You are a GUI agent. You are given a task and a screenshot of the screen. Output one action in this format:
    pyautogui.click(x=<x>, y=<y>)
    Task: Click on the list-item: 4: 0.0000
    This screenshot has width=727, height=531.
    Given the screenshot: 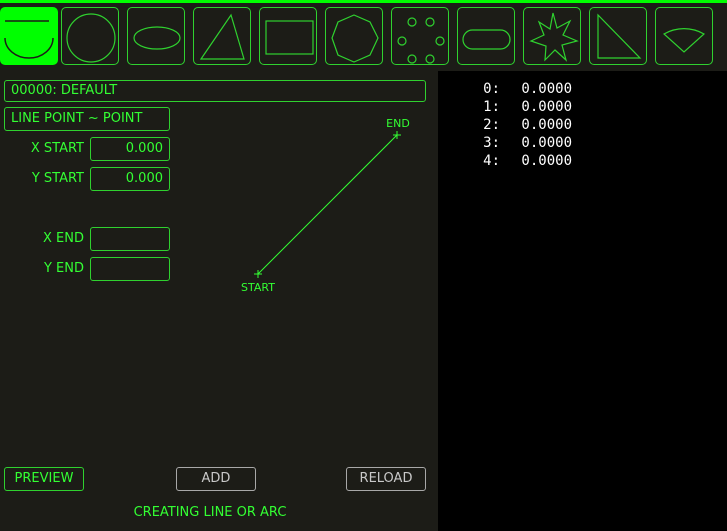 What is the action you would take?
    pyautogui.click(x=522, y=161)
    